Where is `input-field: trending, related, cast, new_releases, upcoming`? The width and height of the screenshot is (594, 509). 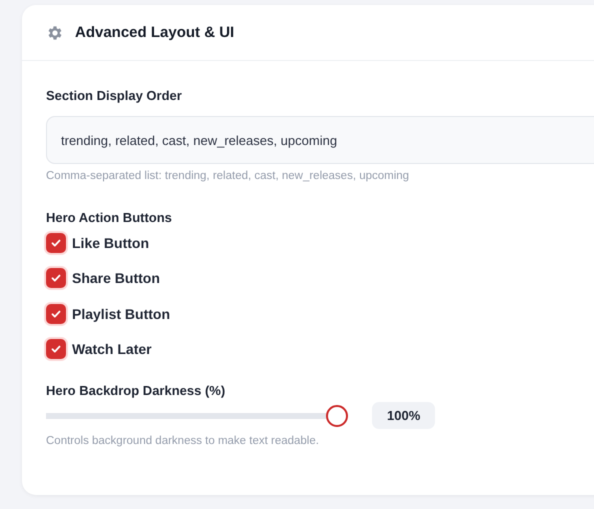 input-field: trending, related, cast, new_releases, upcoming is located at coordinates (320, 140).